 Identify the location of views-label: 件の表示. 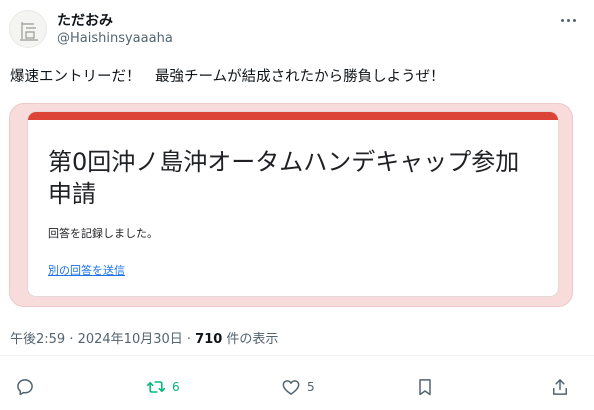
(250, 339).